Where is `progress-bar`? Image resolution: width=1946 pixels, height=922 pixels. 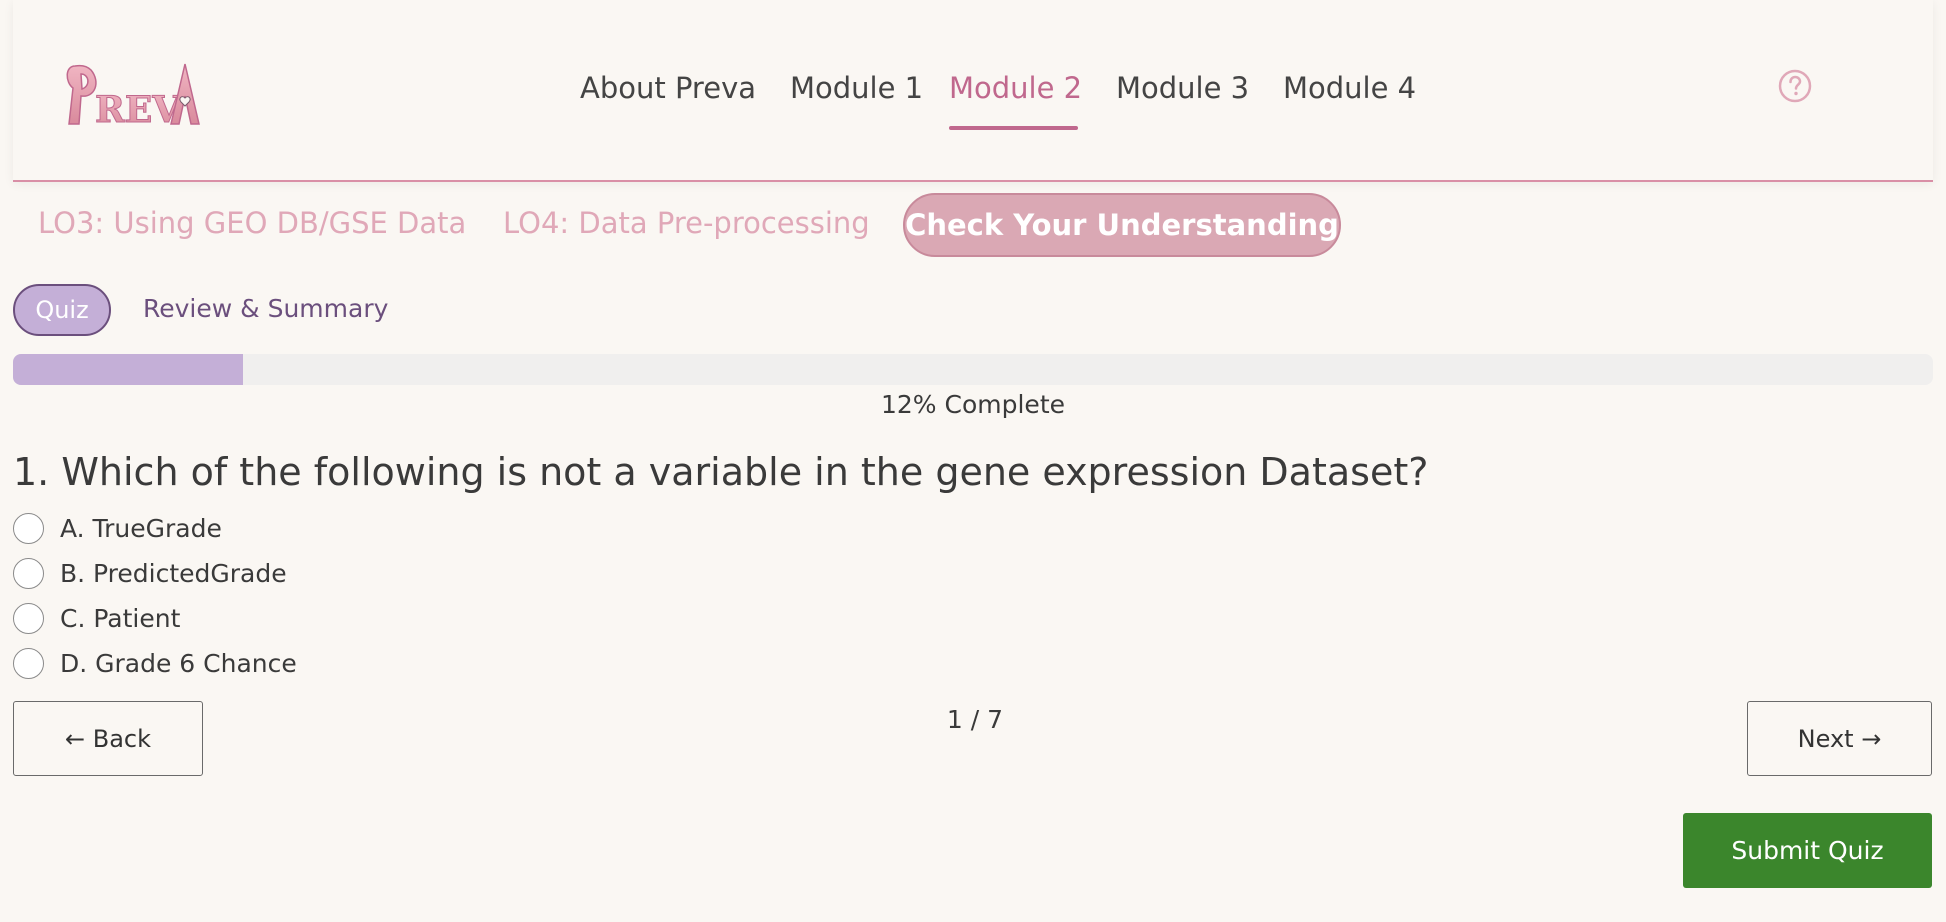 progress-bar is located at coordinates (973, 369).